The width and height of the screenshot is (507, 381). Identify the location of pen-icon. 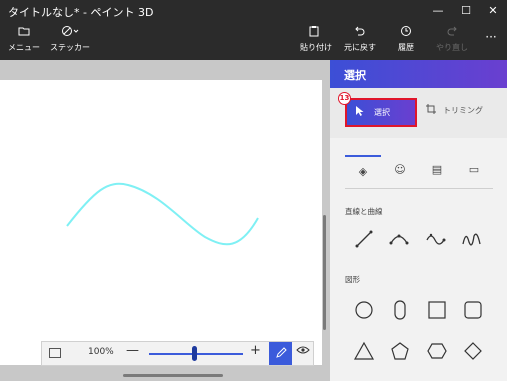
(281, 352).